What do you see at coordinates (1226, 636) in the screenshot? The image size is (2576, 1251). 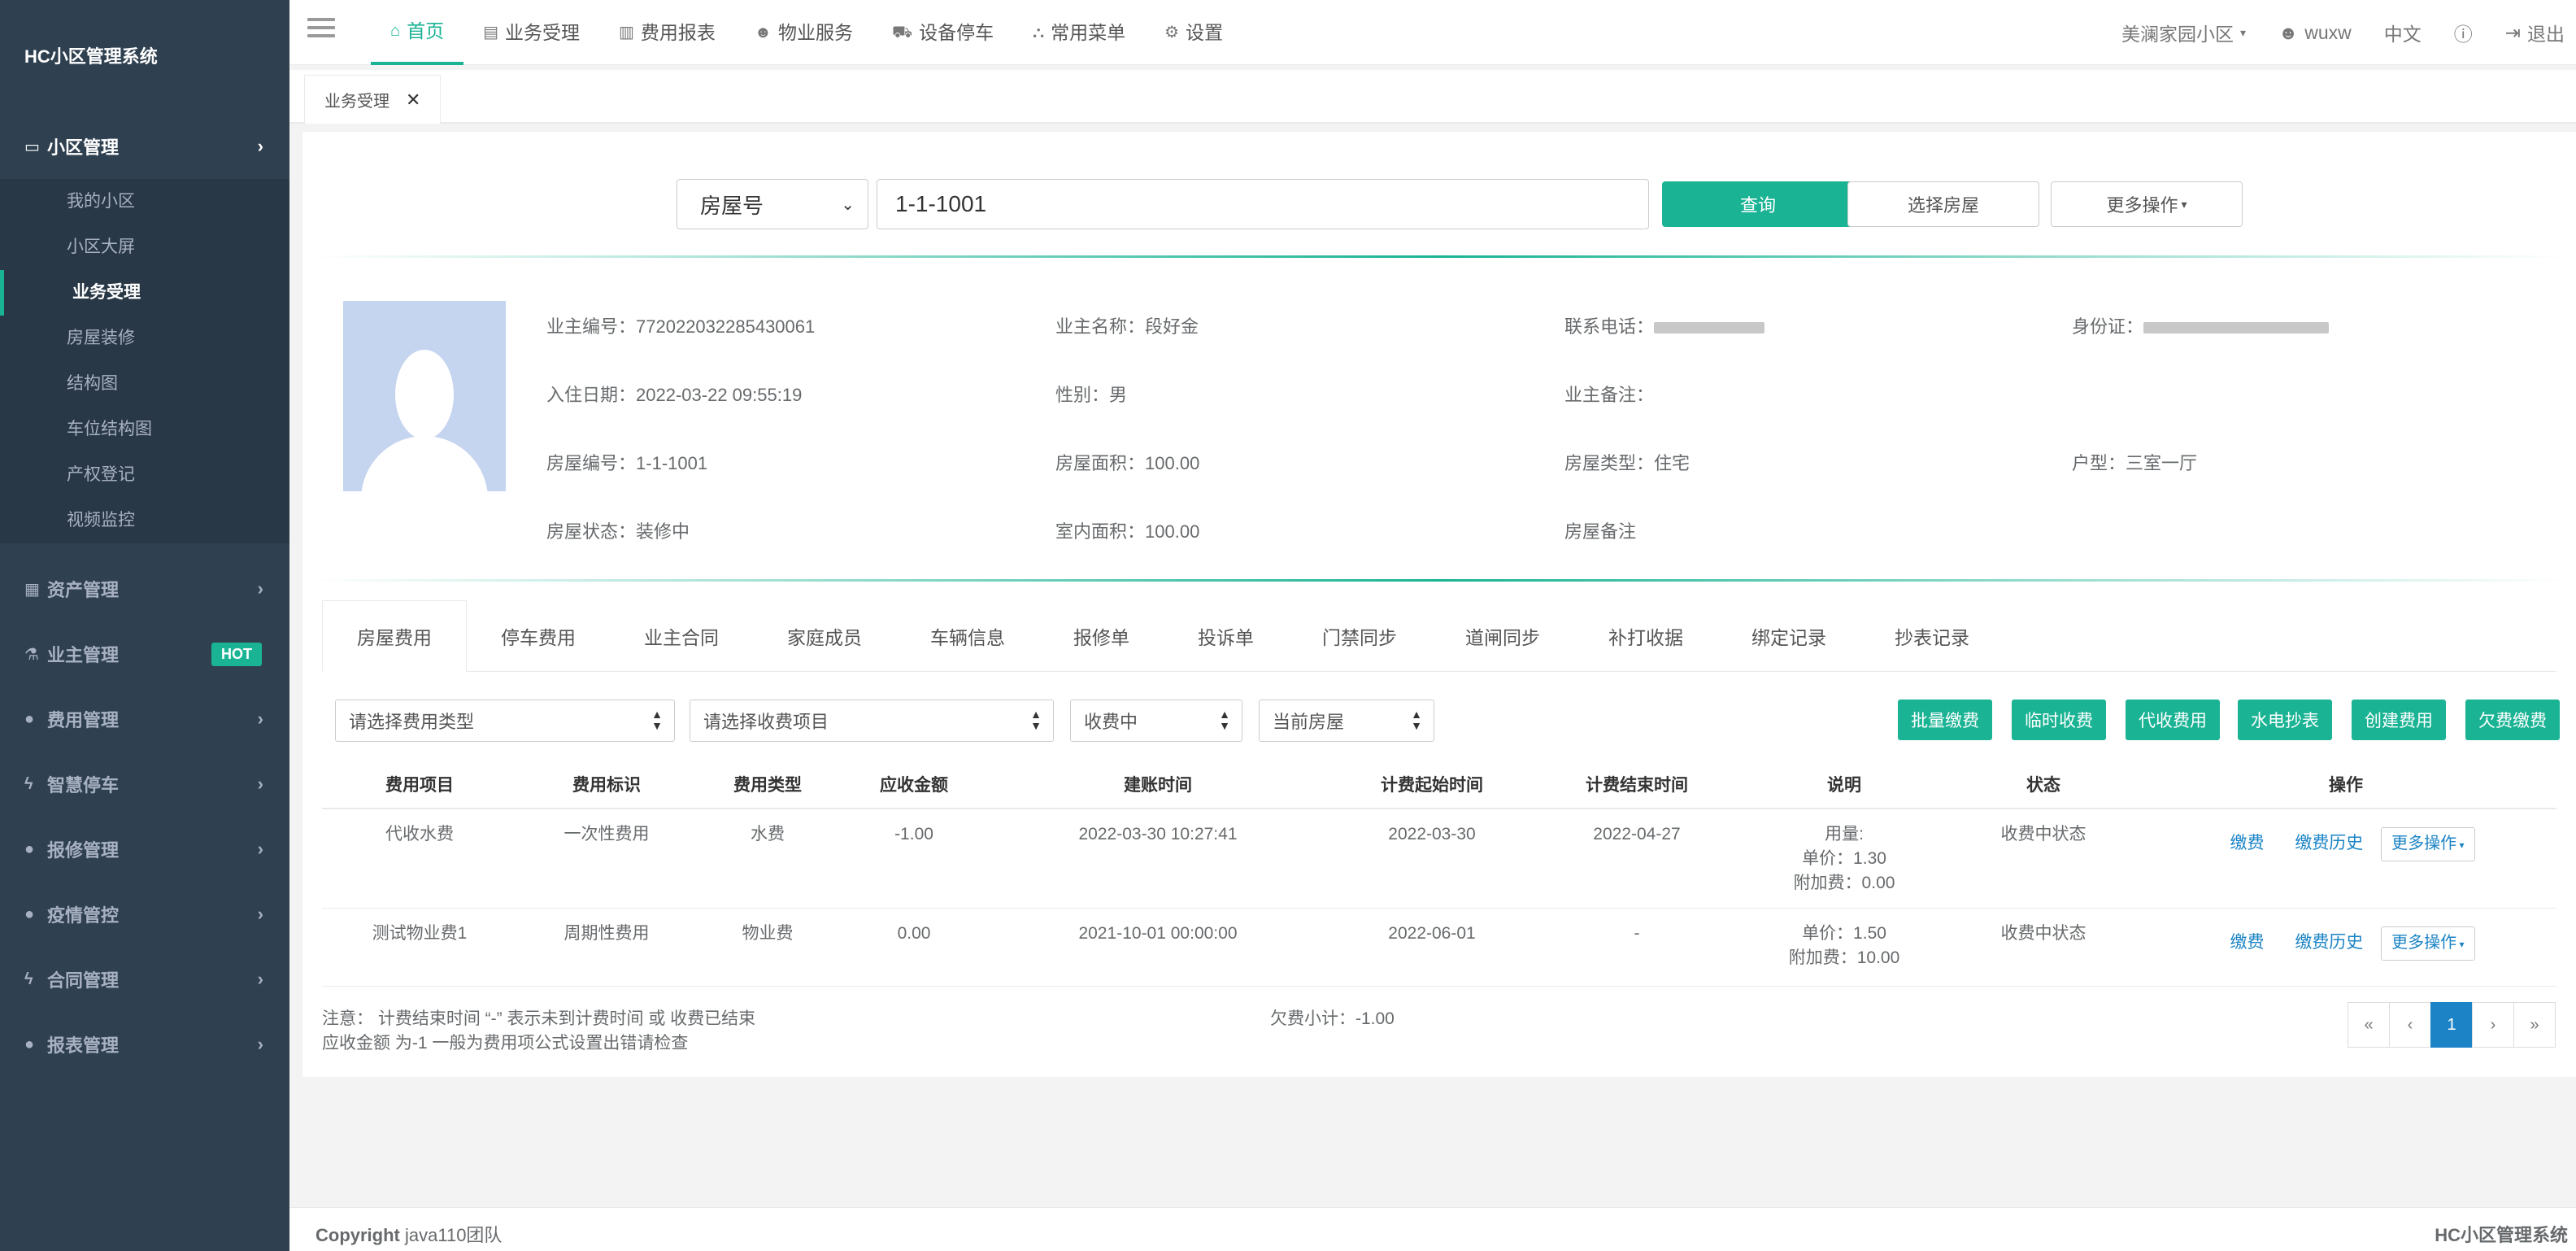 I see `tab-complaints: 投诉单` at bounding box center [1226, 636].